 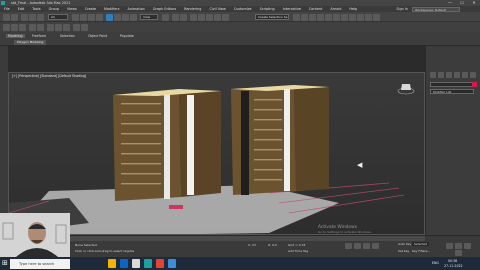 What do you see at coordinates (39, 36) in the screenshot?
I see `tab-freeform: Freeform` at bounding box center [39, 36].